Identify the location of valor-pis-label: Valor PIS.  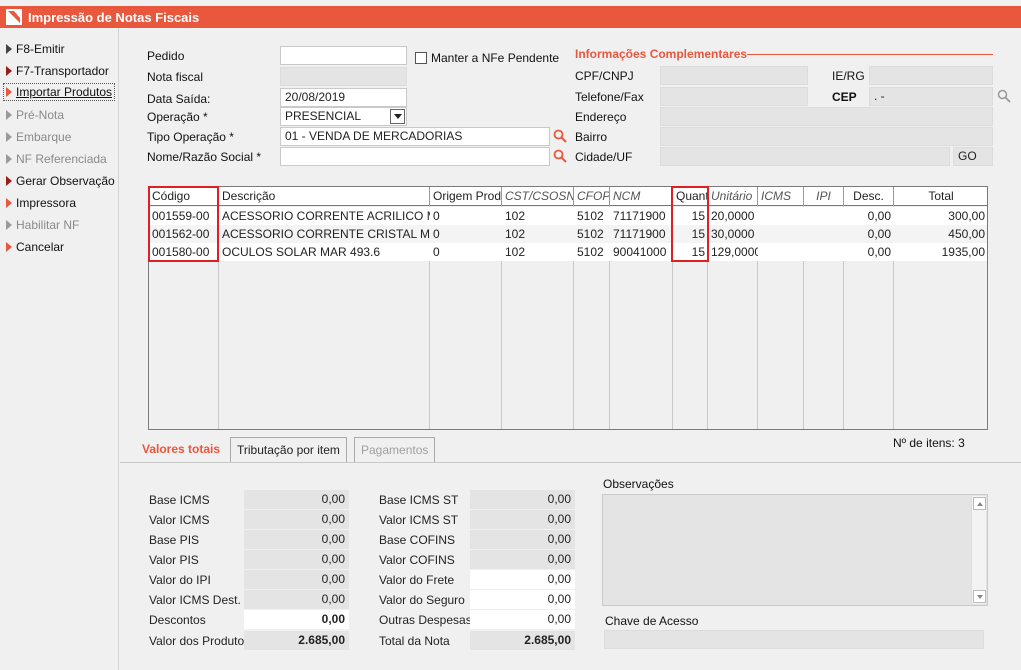
(174, 560).